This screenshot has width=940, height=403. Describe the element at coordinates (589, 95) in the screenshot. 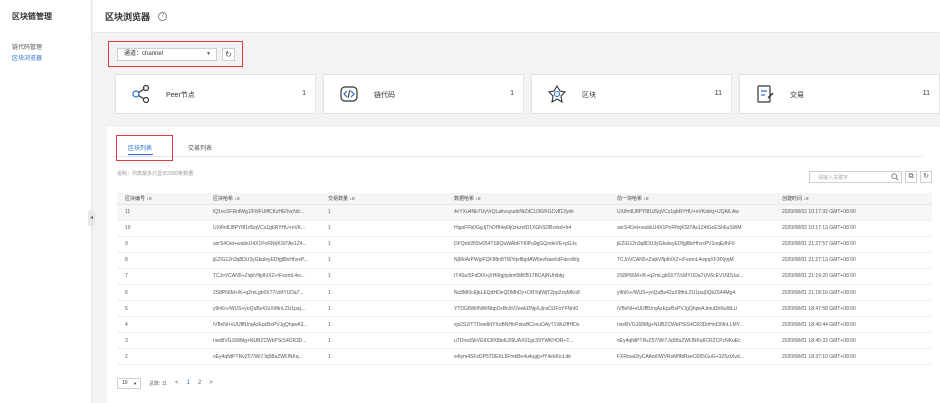

I see `stat-label: 区块` at that location.